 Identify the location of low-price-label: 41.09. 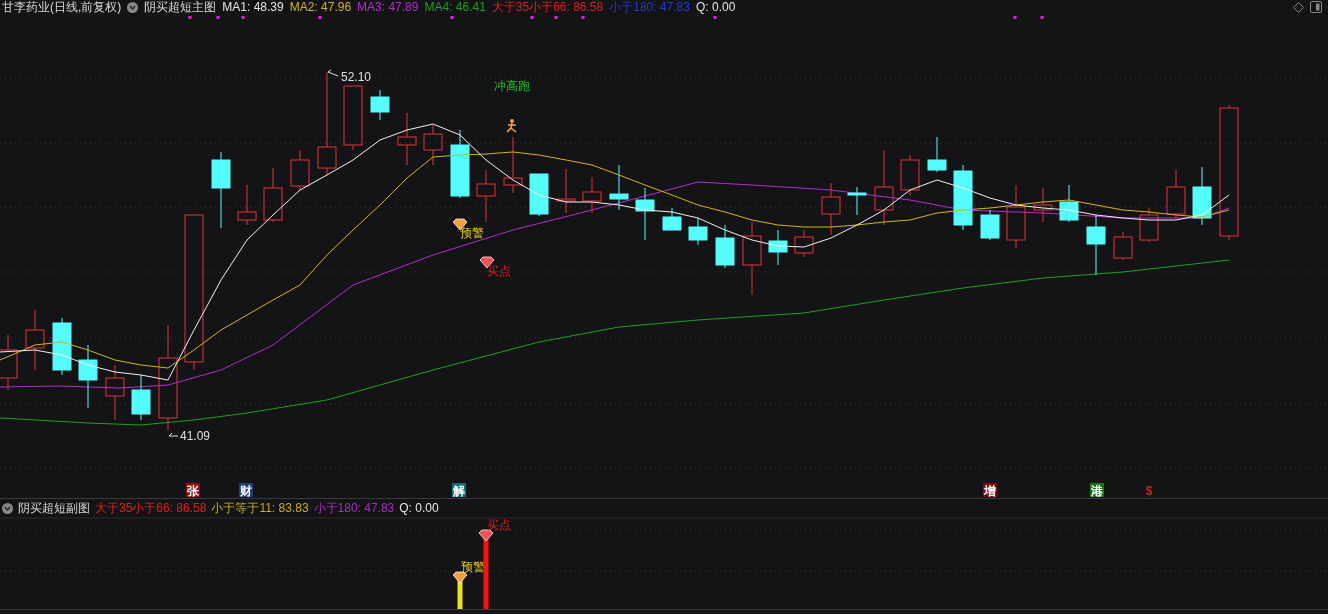
(195, 436).